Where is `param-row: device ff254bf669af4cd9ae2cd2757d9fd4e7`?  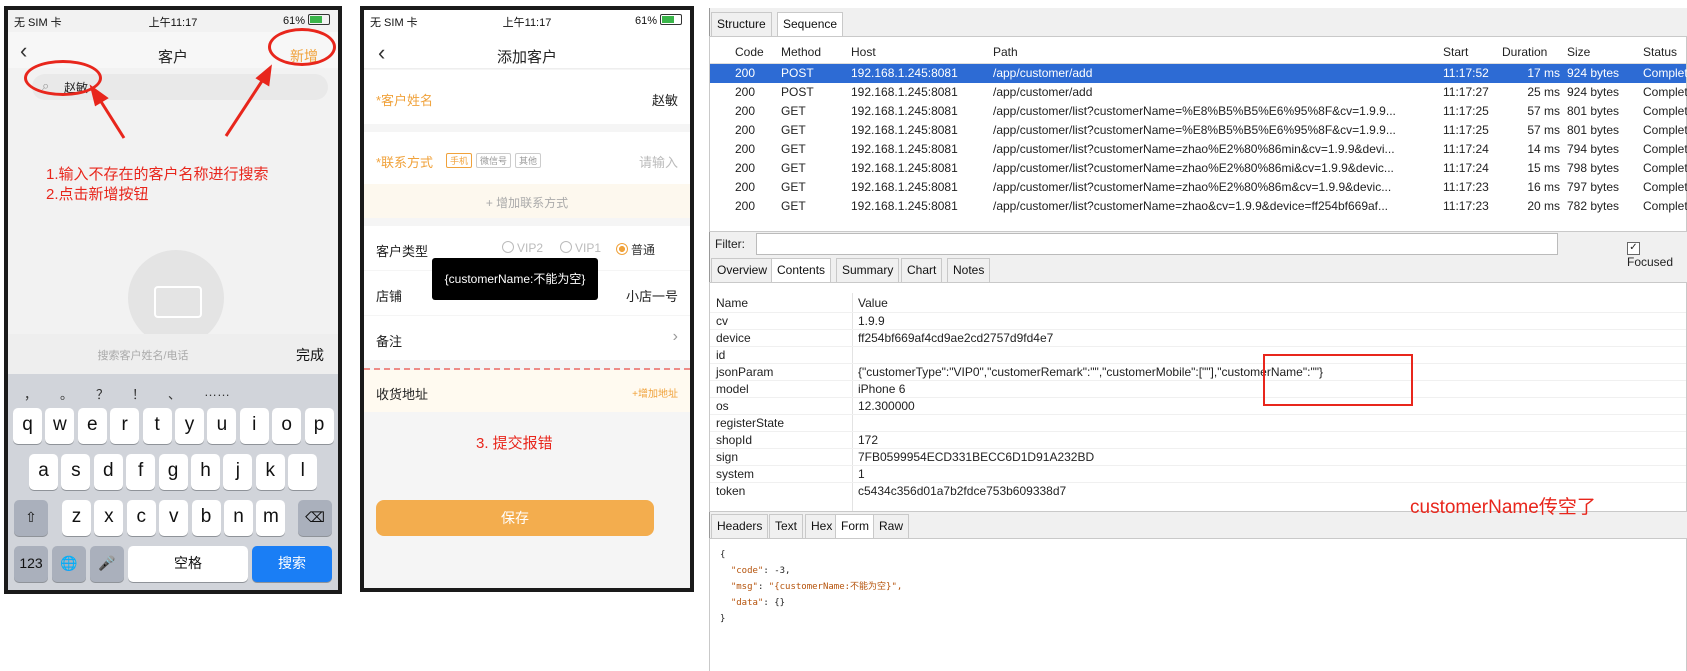 param-row: device ff254bf669af4cd9ae2cd2757d9fd4e7 is located at coordinates (1198, 338).